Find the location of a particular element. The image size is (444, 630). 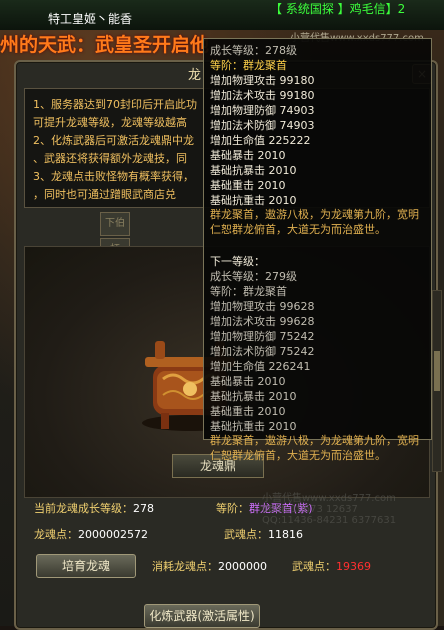

description-line: 1、服务器达到70封印后开启此功 is located at coordinates (115, 104).